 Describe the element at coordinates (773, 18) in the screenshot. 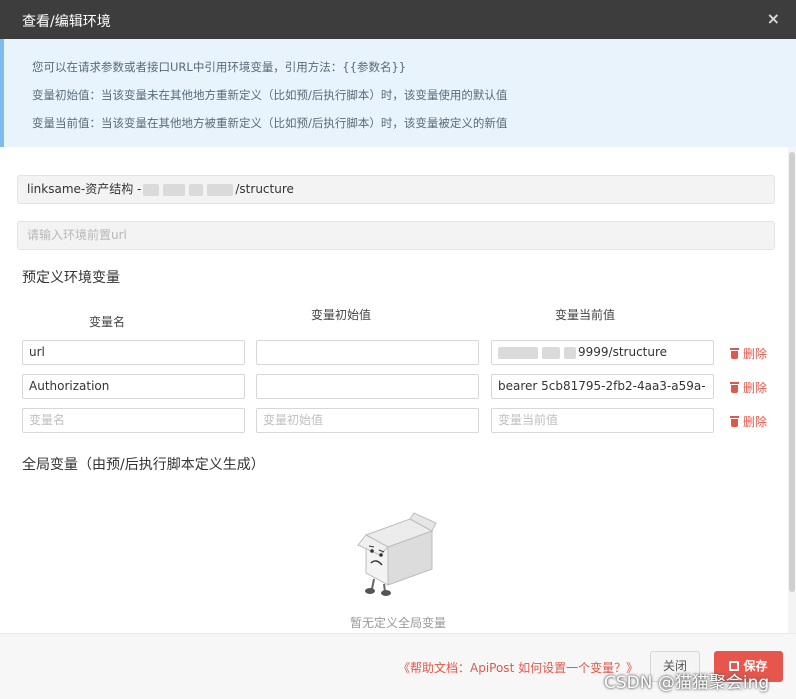

I see `close-icon: ×` at that location.